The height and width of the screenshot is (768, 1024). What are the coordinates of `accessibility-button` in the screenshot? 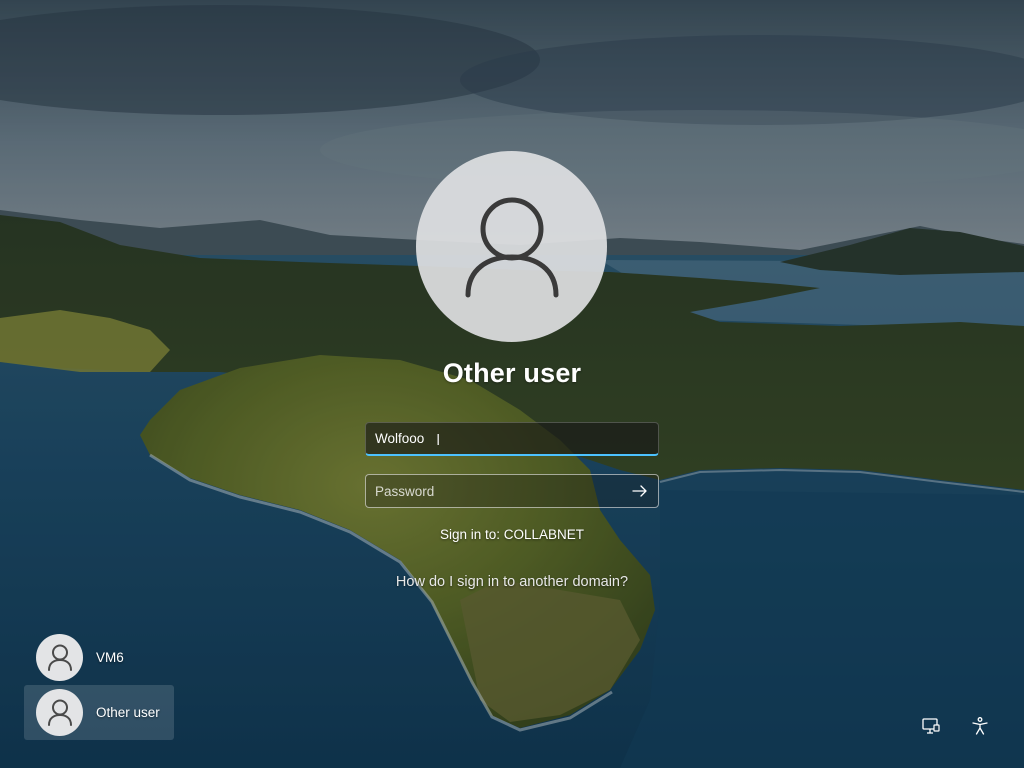 It's located at (980, 726).